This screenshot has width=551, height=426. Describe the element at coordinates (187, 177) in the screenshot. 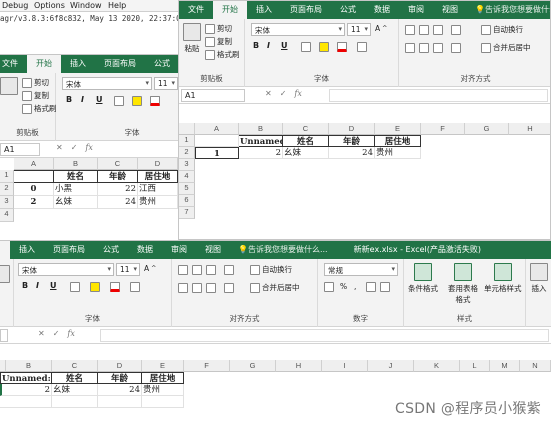

I see `row-header-4: 4` at that location.